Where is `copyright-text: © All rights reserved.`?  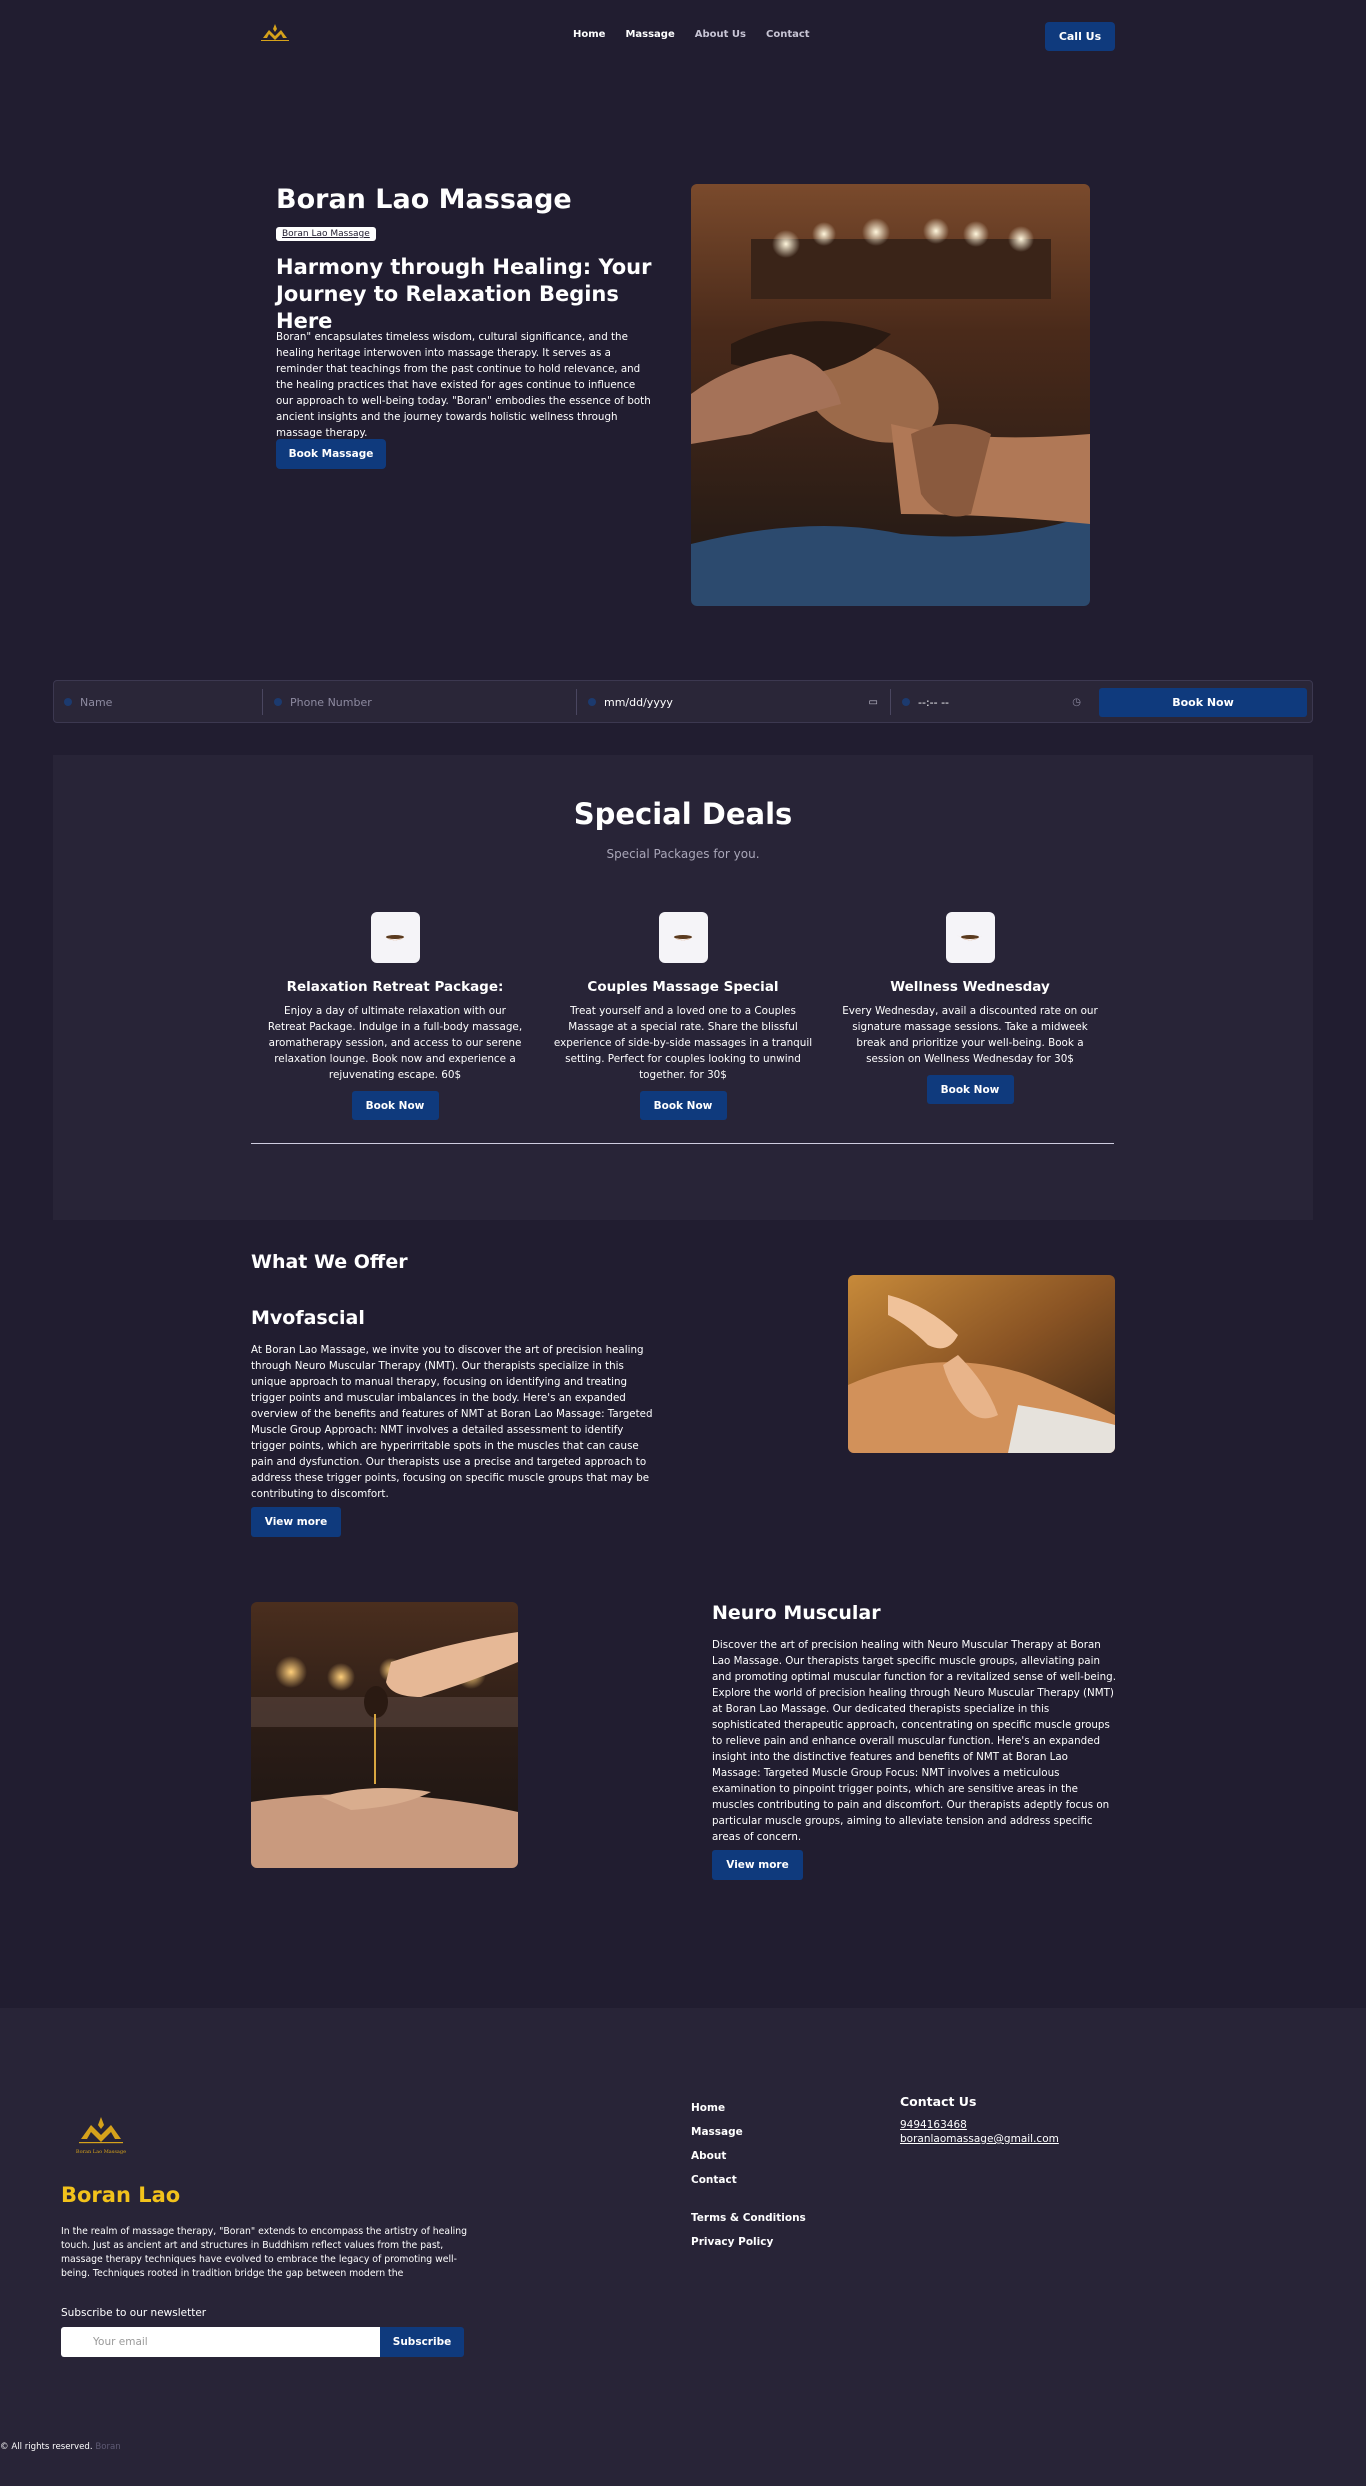 copyright-text: © All rights reserved. is located at coordinates (46, 2447).